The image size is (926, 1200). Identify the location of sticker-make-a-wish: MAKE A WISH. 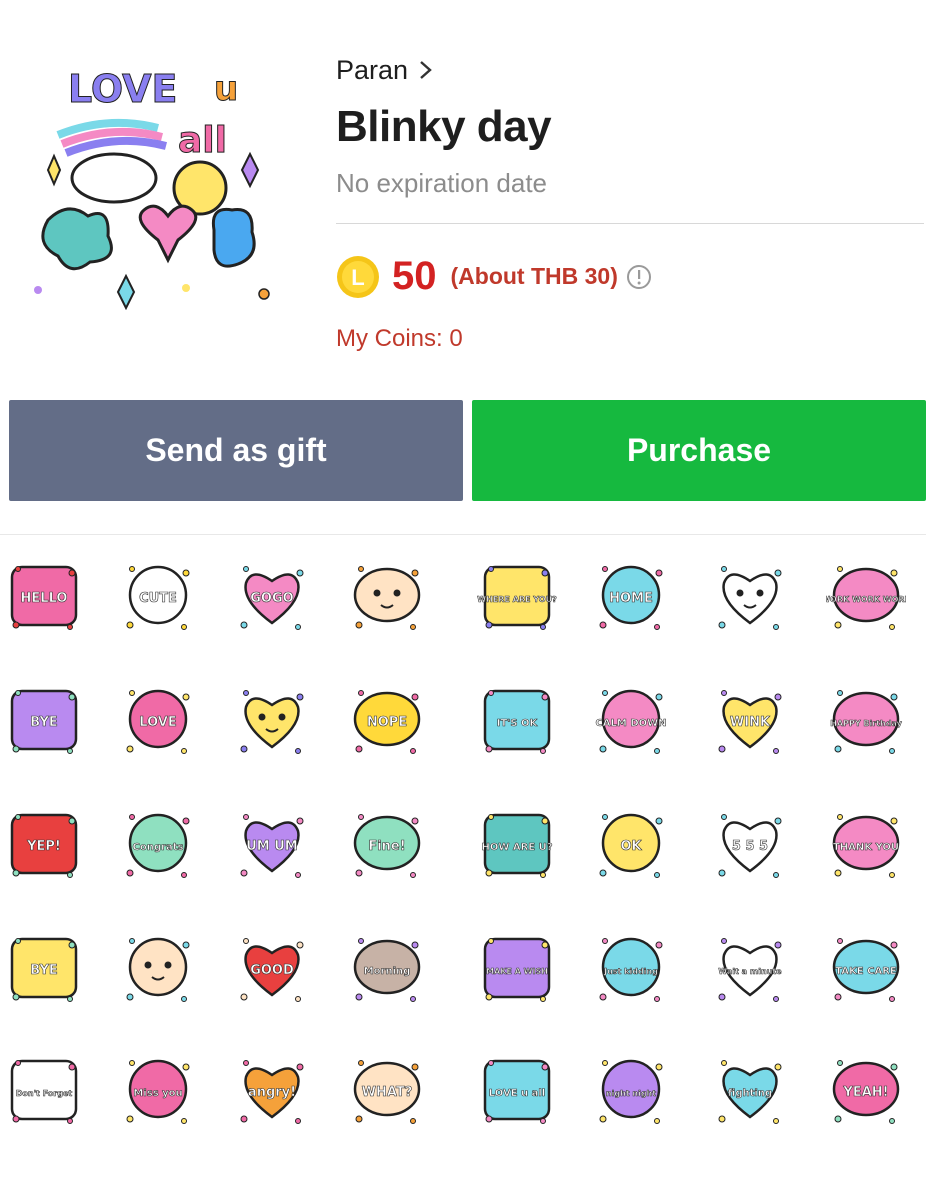
(517, 969).